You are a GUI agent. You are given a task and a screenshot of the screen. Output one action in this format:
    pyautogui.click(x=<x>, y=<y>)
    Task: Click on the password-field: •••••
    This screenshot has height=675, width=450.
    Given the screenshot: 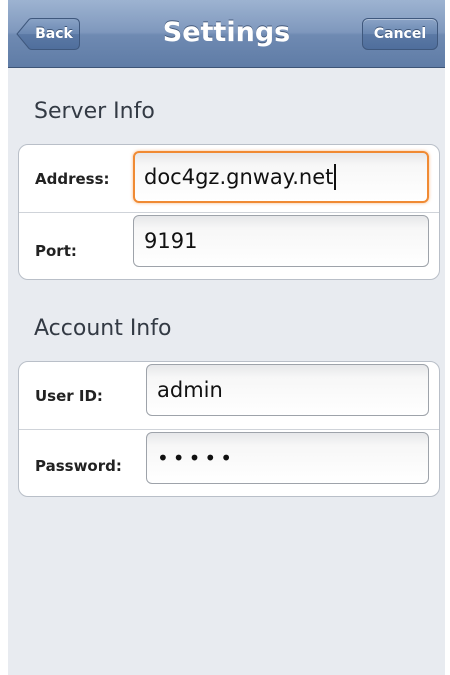 What is the action you would take?
    pyautogui.click(x=287, y=458)
    